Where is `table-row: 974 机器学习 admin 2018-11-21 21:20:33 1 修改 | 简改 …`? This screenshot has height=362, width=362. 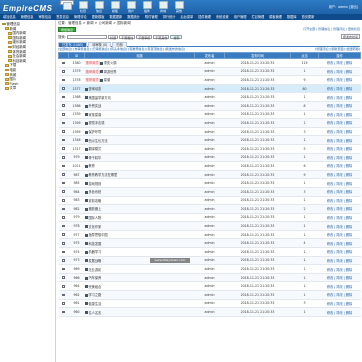
table-row: 974 机器学习 admin 2018-11-21 21:20:33 1 修改 | 简改 … is located at coordinates (209, 252).